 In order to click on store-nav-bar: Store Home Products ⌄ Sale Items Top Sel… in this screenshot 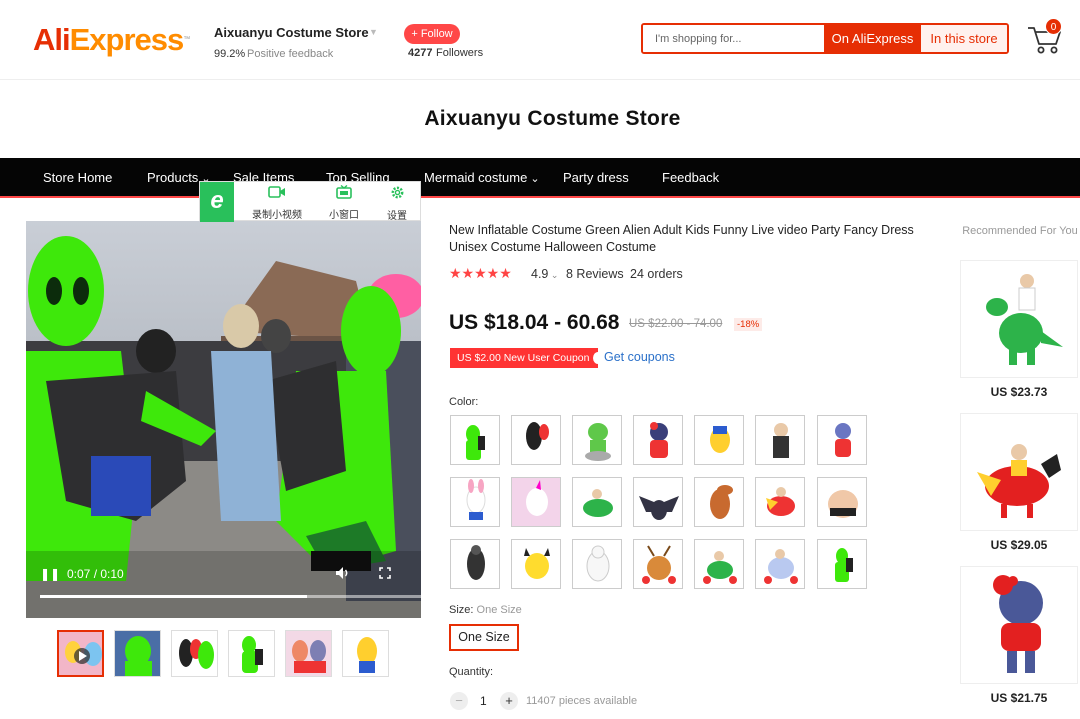, I will do `click(540, 178)`.